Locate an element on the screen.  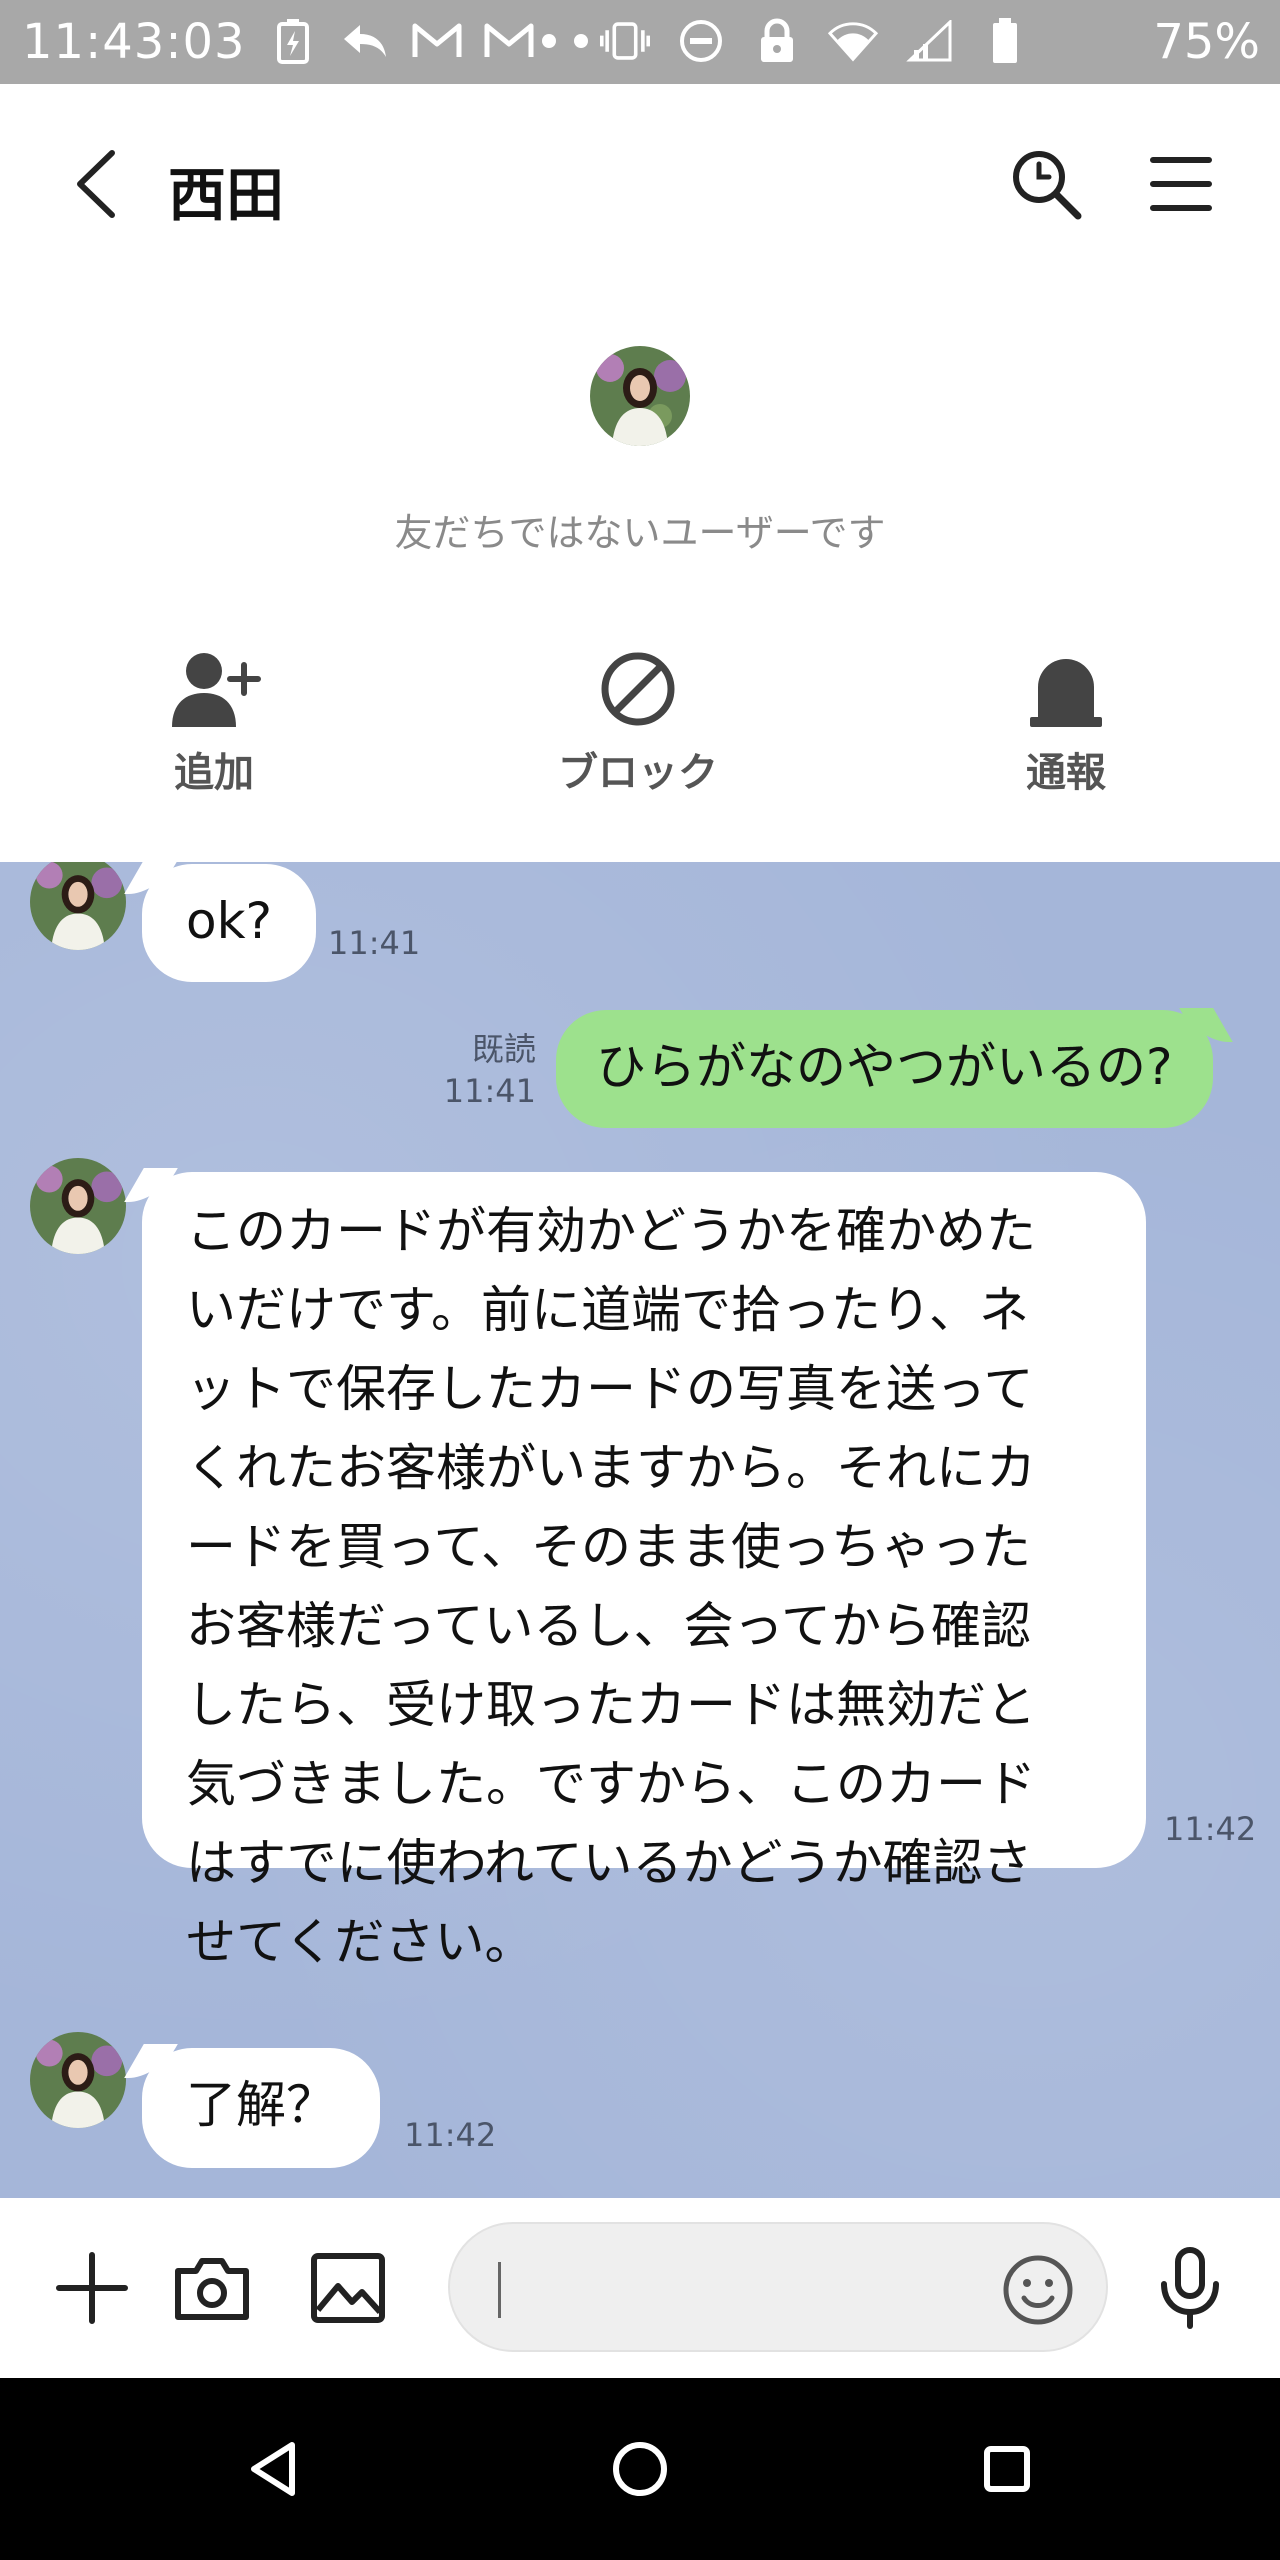
home-circle-icon is located at coordinates (640, 2469).